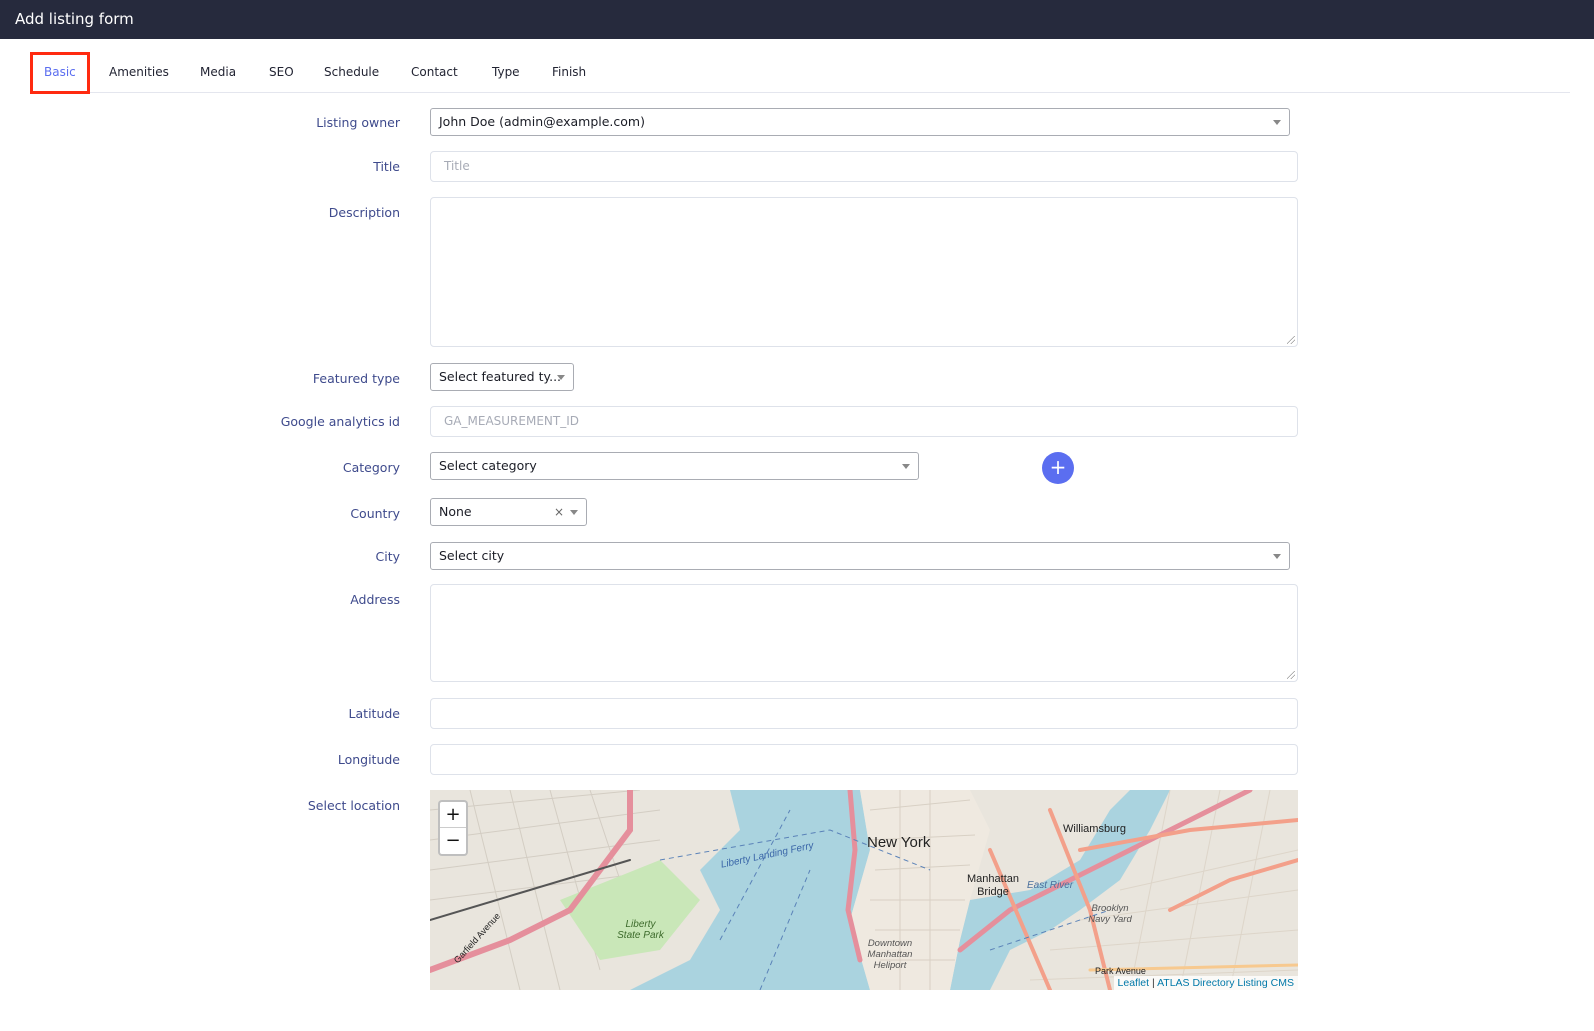  I want to click on title-input: Title, so click(864, 166).